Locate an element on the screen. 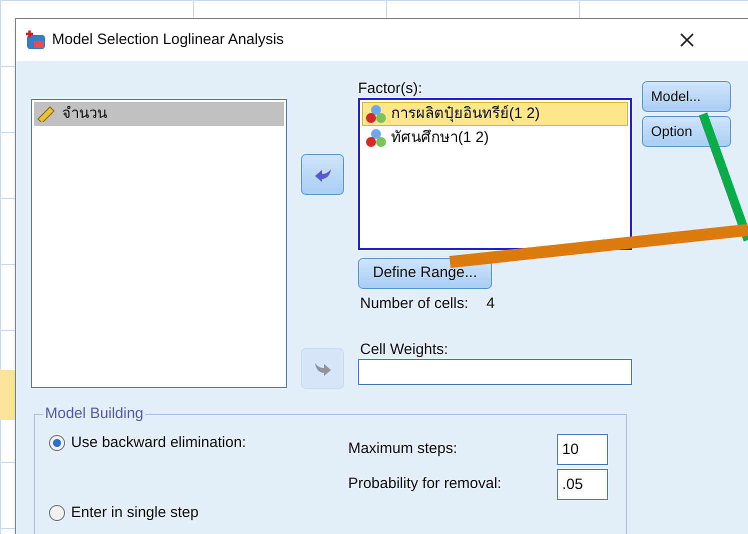 This screenshot has height=534, width=748. variable-label: จำนวน is located at coordinates (84, 114).